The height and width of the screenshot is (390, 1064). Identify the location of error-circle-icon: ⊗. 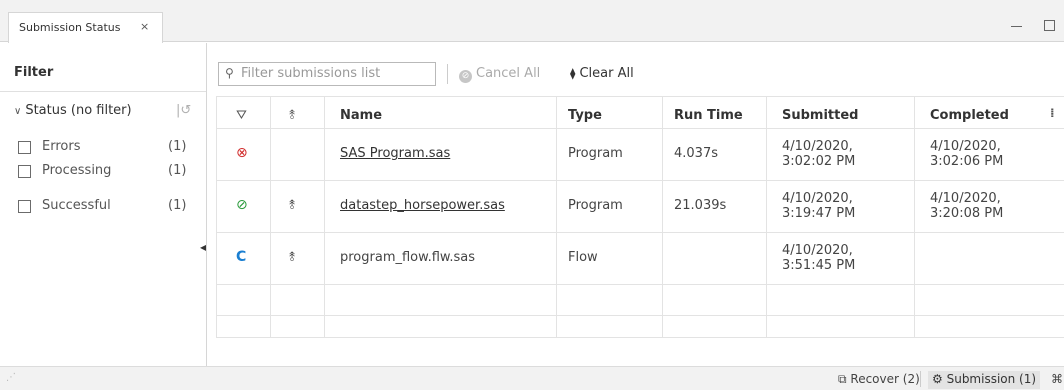
(242, 153).